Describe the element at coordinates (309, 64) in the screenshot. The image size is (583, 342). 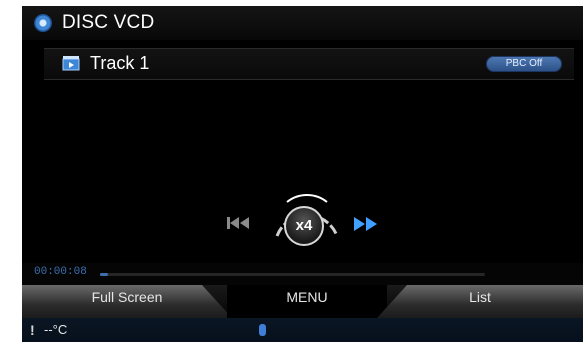
I see `track-info-bar: Track 1 PBC Off` at that location.